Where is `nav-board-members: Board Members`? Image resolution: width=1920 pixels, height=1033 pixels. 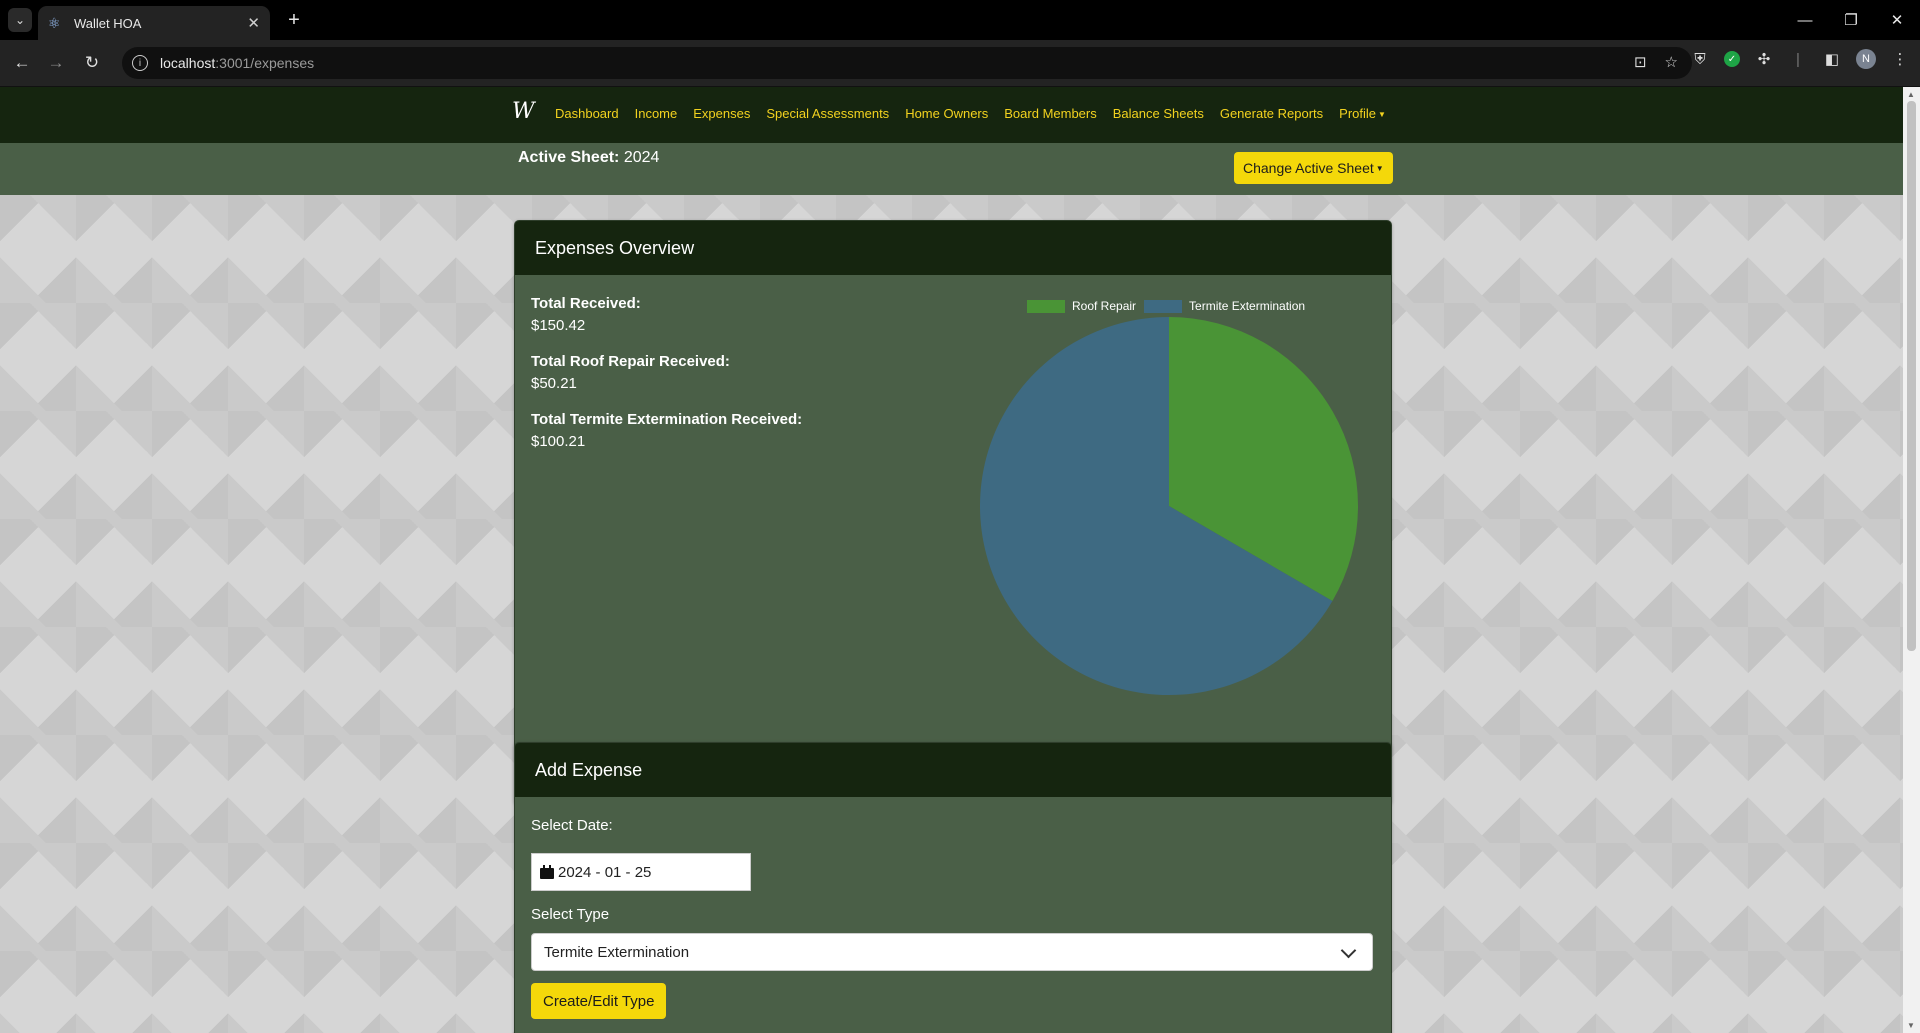 nav-board-members: Board Members is located at coordinates (1050, 113).